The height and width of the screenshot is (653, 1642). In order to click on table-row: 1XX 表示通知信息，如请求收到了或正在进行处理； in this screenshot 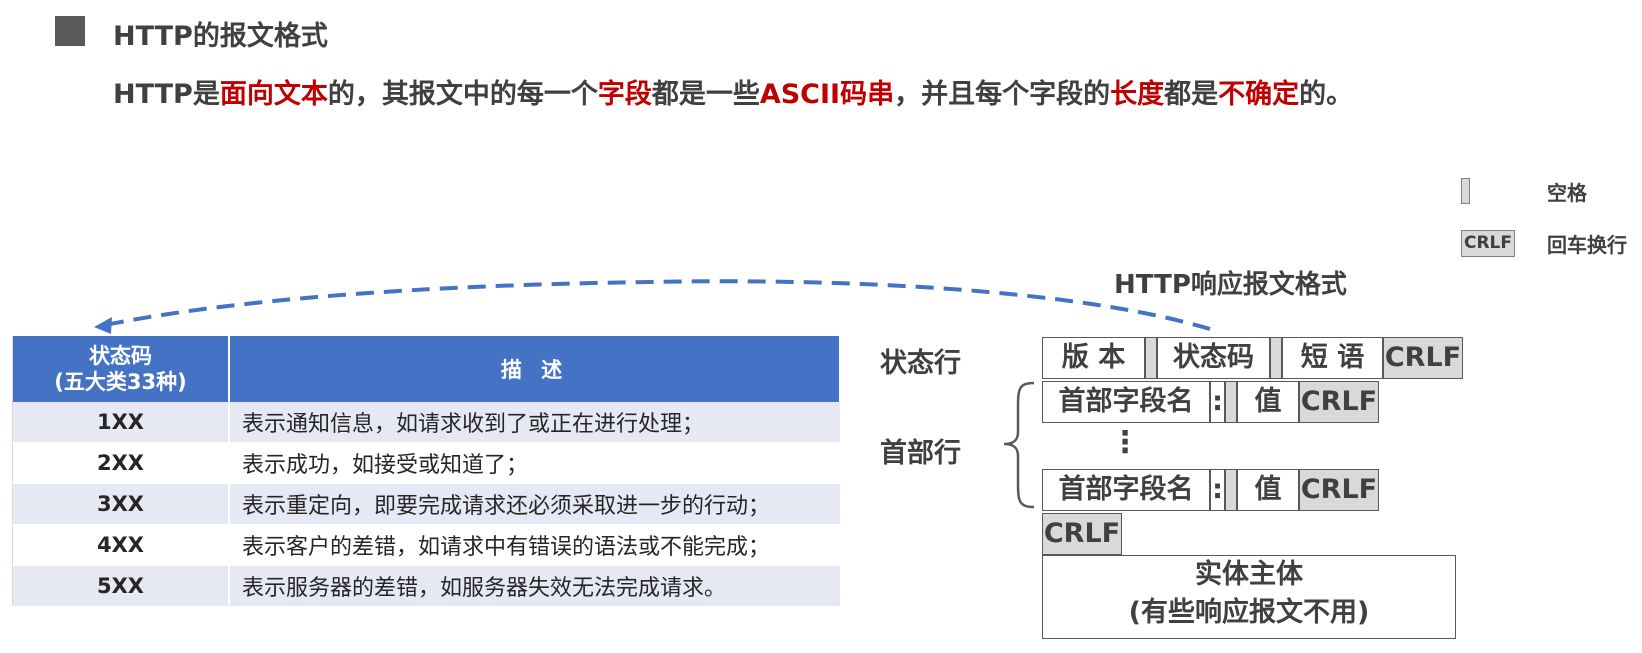, I will do `click(426, 422)`.